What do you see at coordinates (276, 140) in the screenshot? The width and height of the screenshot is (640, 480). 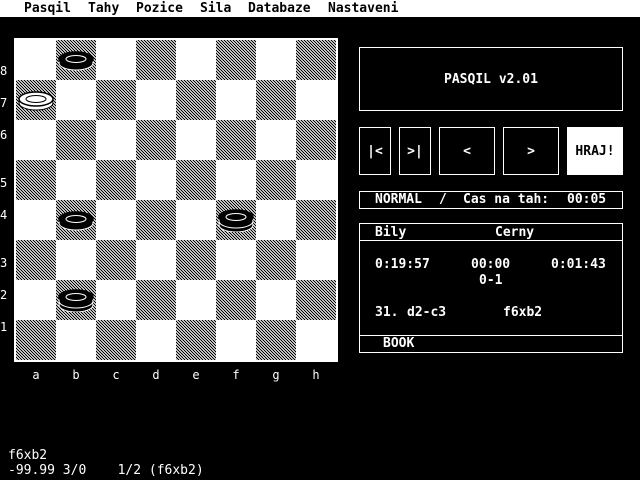 I see `square-g6` at bounding box center [276, 140].